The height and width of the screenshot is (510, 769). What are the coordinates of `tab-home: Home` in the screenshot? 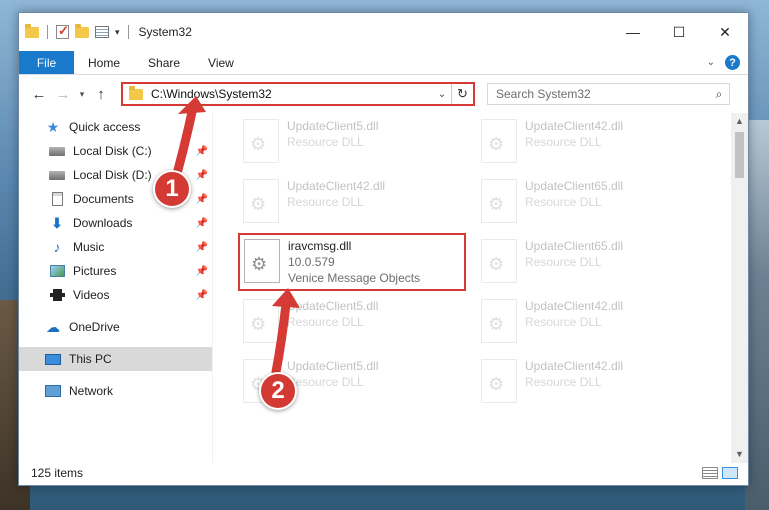 It's located at (104, 62).